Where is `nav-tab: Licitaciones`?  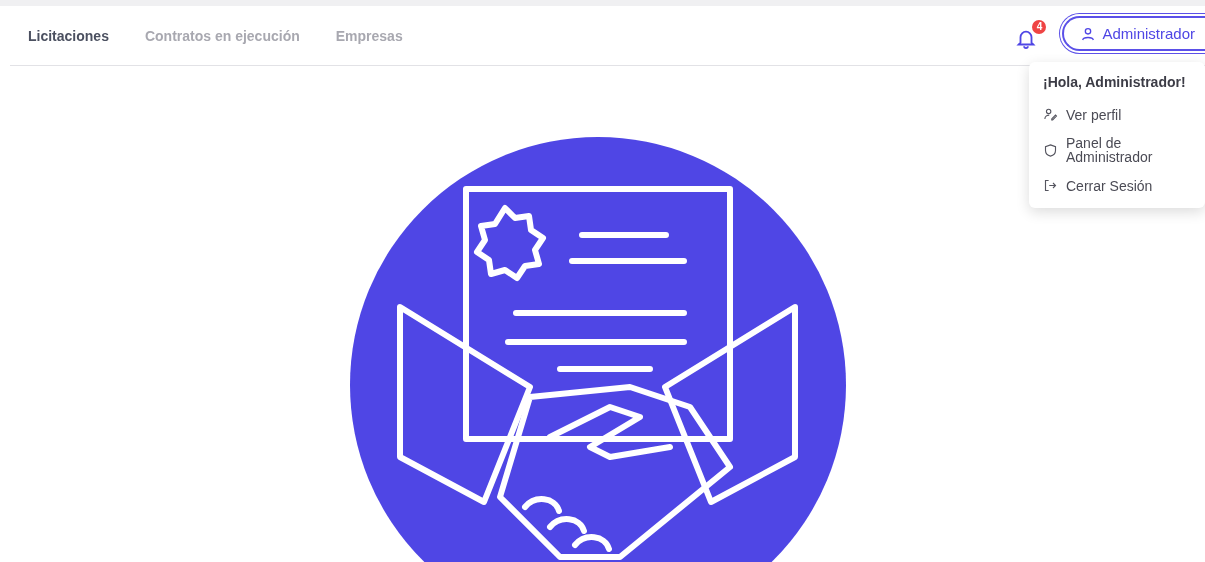 nav-tab: Licitaciones is located at coordinates (77, 35).